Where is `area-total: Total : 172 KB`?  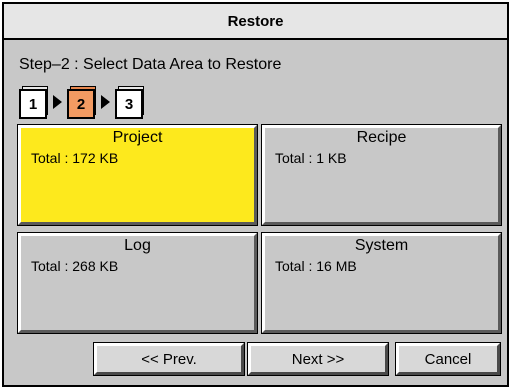 area-total: Total : 172 KB is located at coordinates (75, 158).